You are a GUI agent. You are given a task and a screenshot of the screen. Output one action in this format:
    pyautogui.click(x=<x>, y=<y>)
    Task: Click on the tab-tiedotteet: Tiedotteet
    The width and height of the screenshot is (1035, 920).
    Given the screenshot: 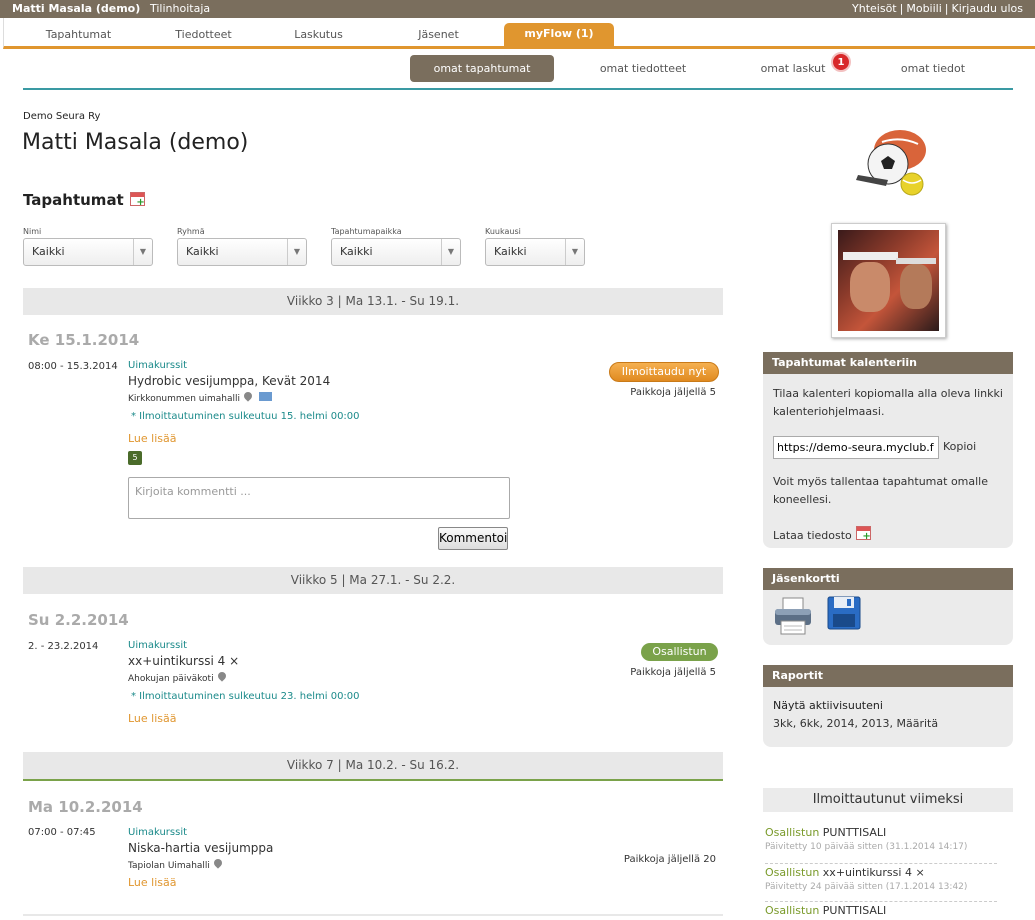 What is the action you would take?
    pyautogui.click(x=203, y=35)
    